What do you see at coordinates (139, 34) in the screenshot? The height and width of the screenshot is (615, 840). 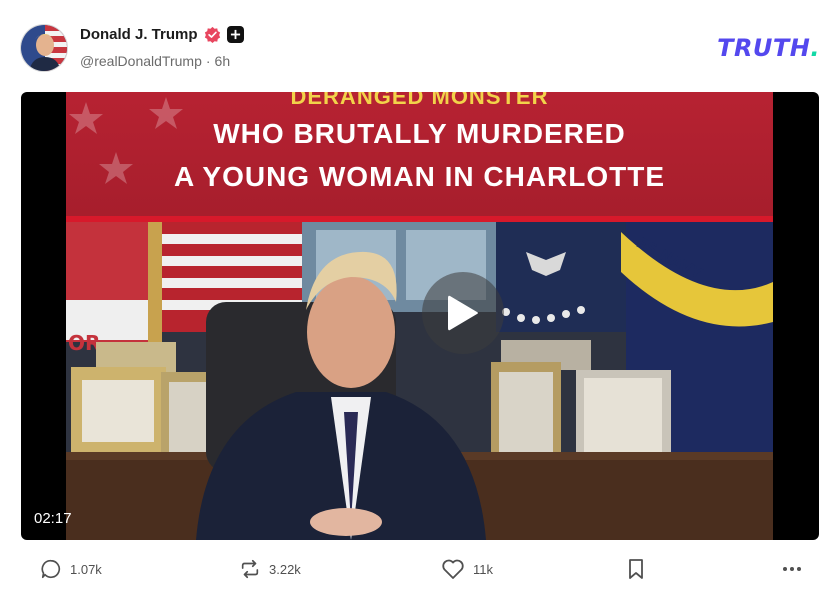 I see `author-name: Donald J. Trump` at bounding box center [139, 34].